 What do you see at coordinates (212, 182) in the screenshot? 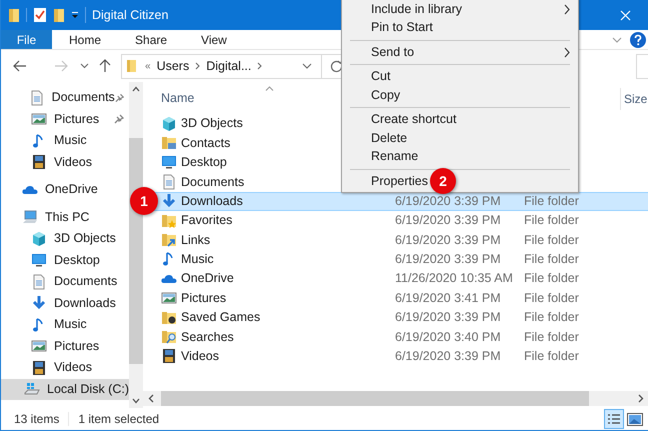
I see `file-name: Documents` at bounding box center [212, 182].